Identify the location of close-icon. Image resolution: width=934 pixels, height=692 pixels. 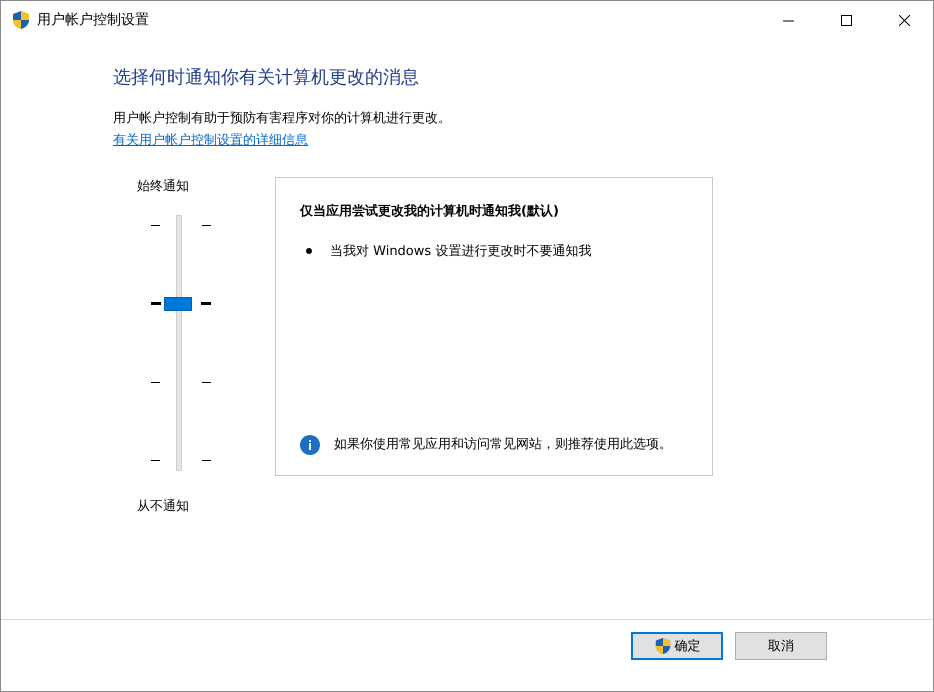
(904, 20).